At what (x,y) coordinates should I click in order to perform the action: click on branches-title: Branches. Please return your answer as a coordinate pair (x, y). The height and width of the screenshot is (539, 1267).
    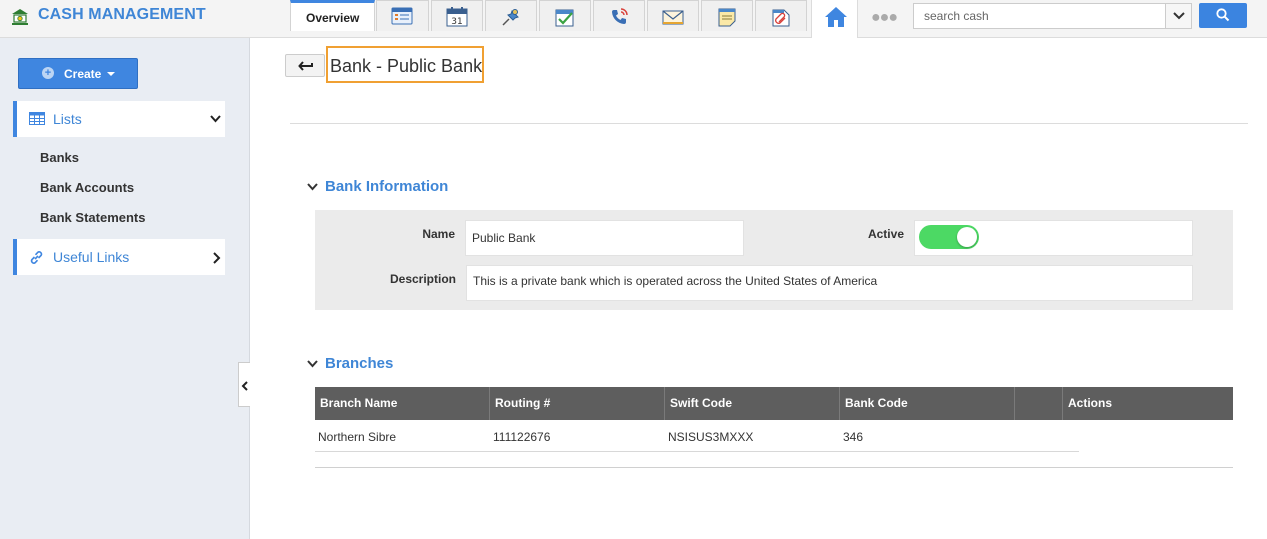
    Looking at the image, I should click on (359, 363).